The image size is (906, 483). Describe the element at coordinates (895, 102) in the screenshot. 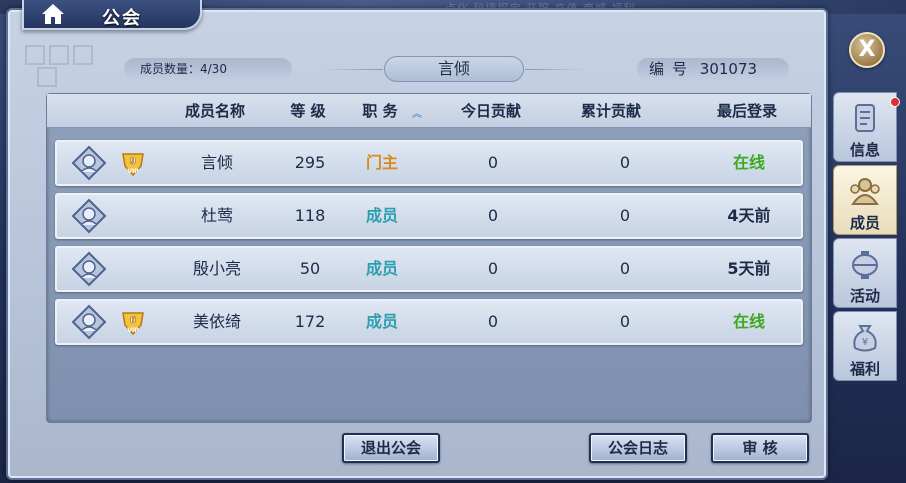

I see `notification-badge` at that location.